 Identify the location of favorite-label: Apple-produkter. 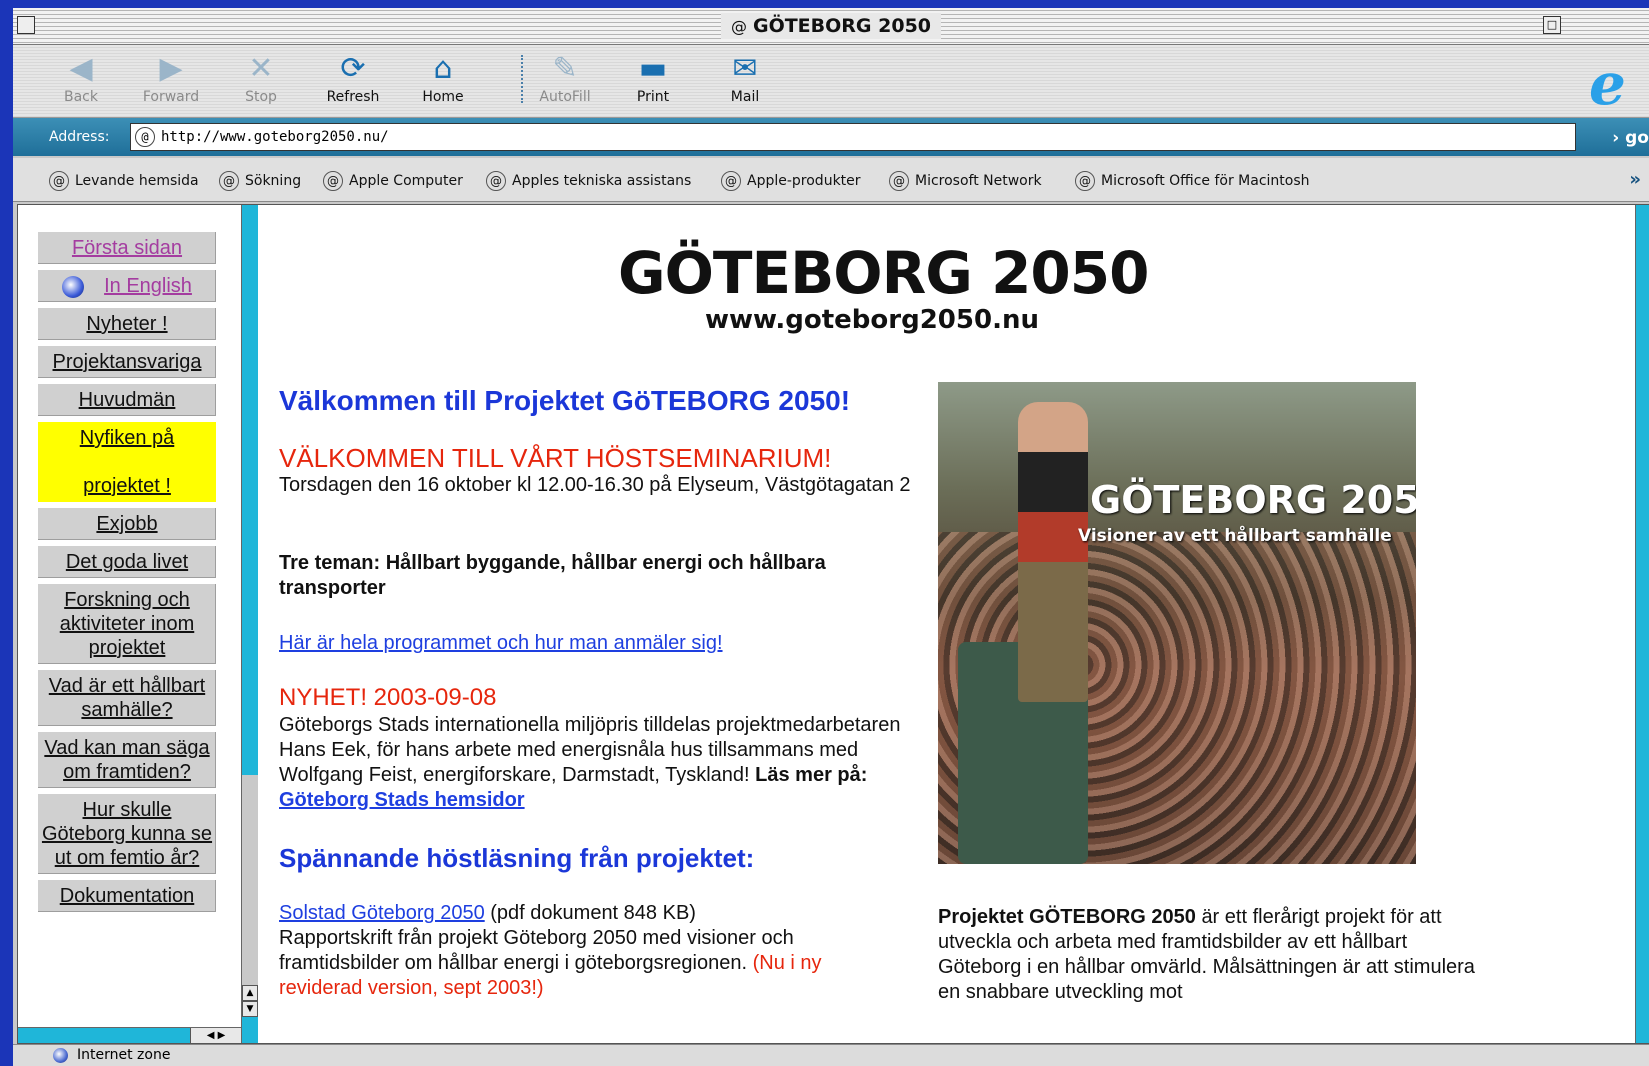
(804, 181).